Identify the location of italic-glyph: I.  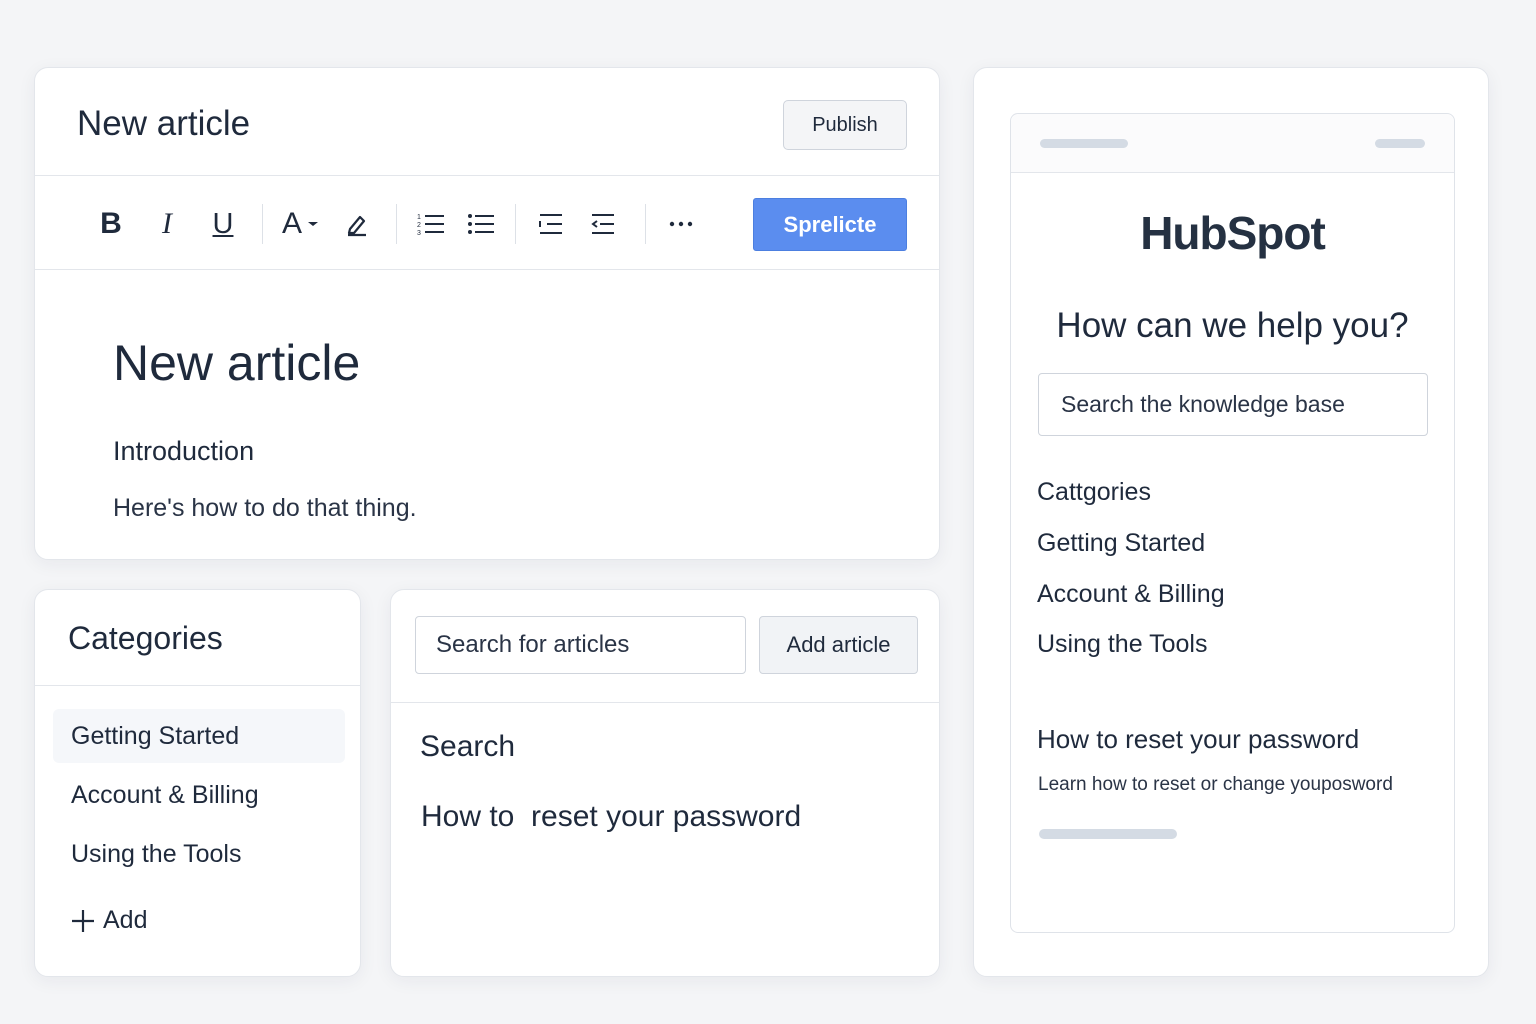
(167, 223).